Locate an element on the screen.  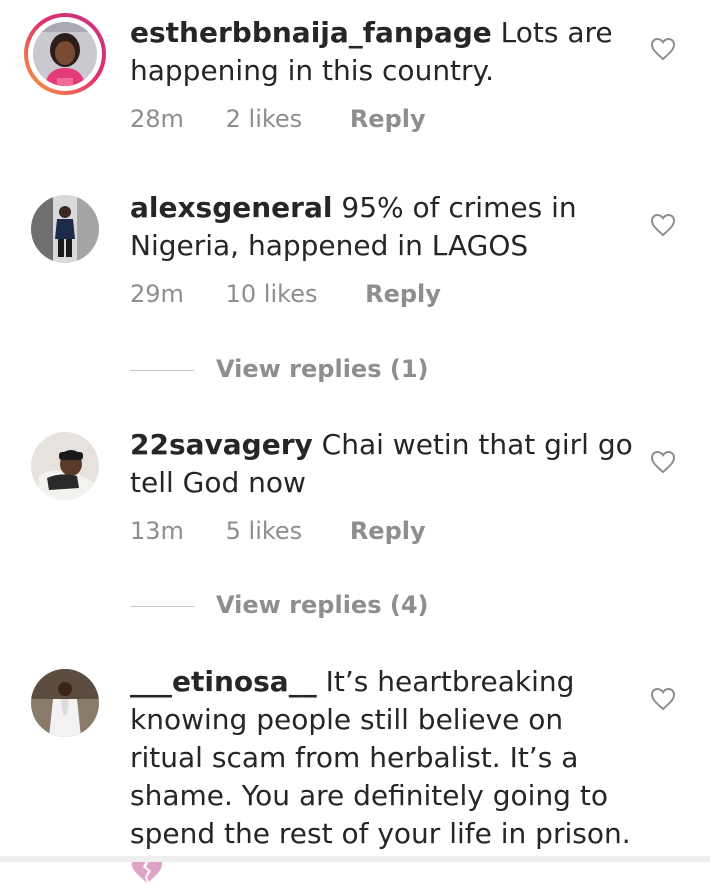
comment-time: 13m is located at coordinates (157, 531).